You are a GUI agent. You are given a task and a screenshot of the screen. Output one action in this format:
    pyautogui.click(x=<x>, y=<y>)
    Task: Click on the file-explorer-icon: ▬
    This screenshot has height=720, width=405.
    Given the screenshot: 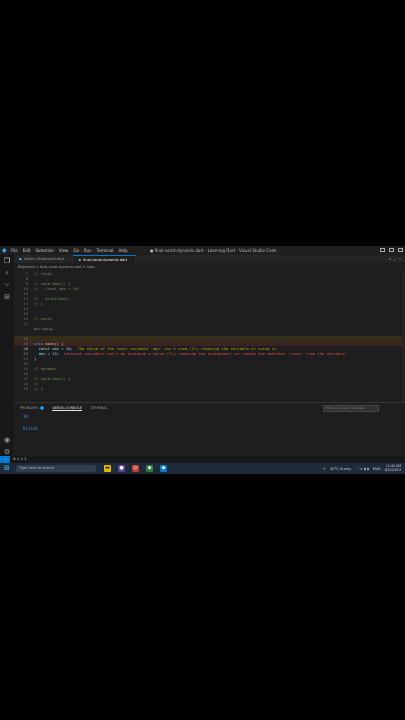 What is the action you would take?
    pyautogui.click(x=107, y=468)
    